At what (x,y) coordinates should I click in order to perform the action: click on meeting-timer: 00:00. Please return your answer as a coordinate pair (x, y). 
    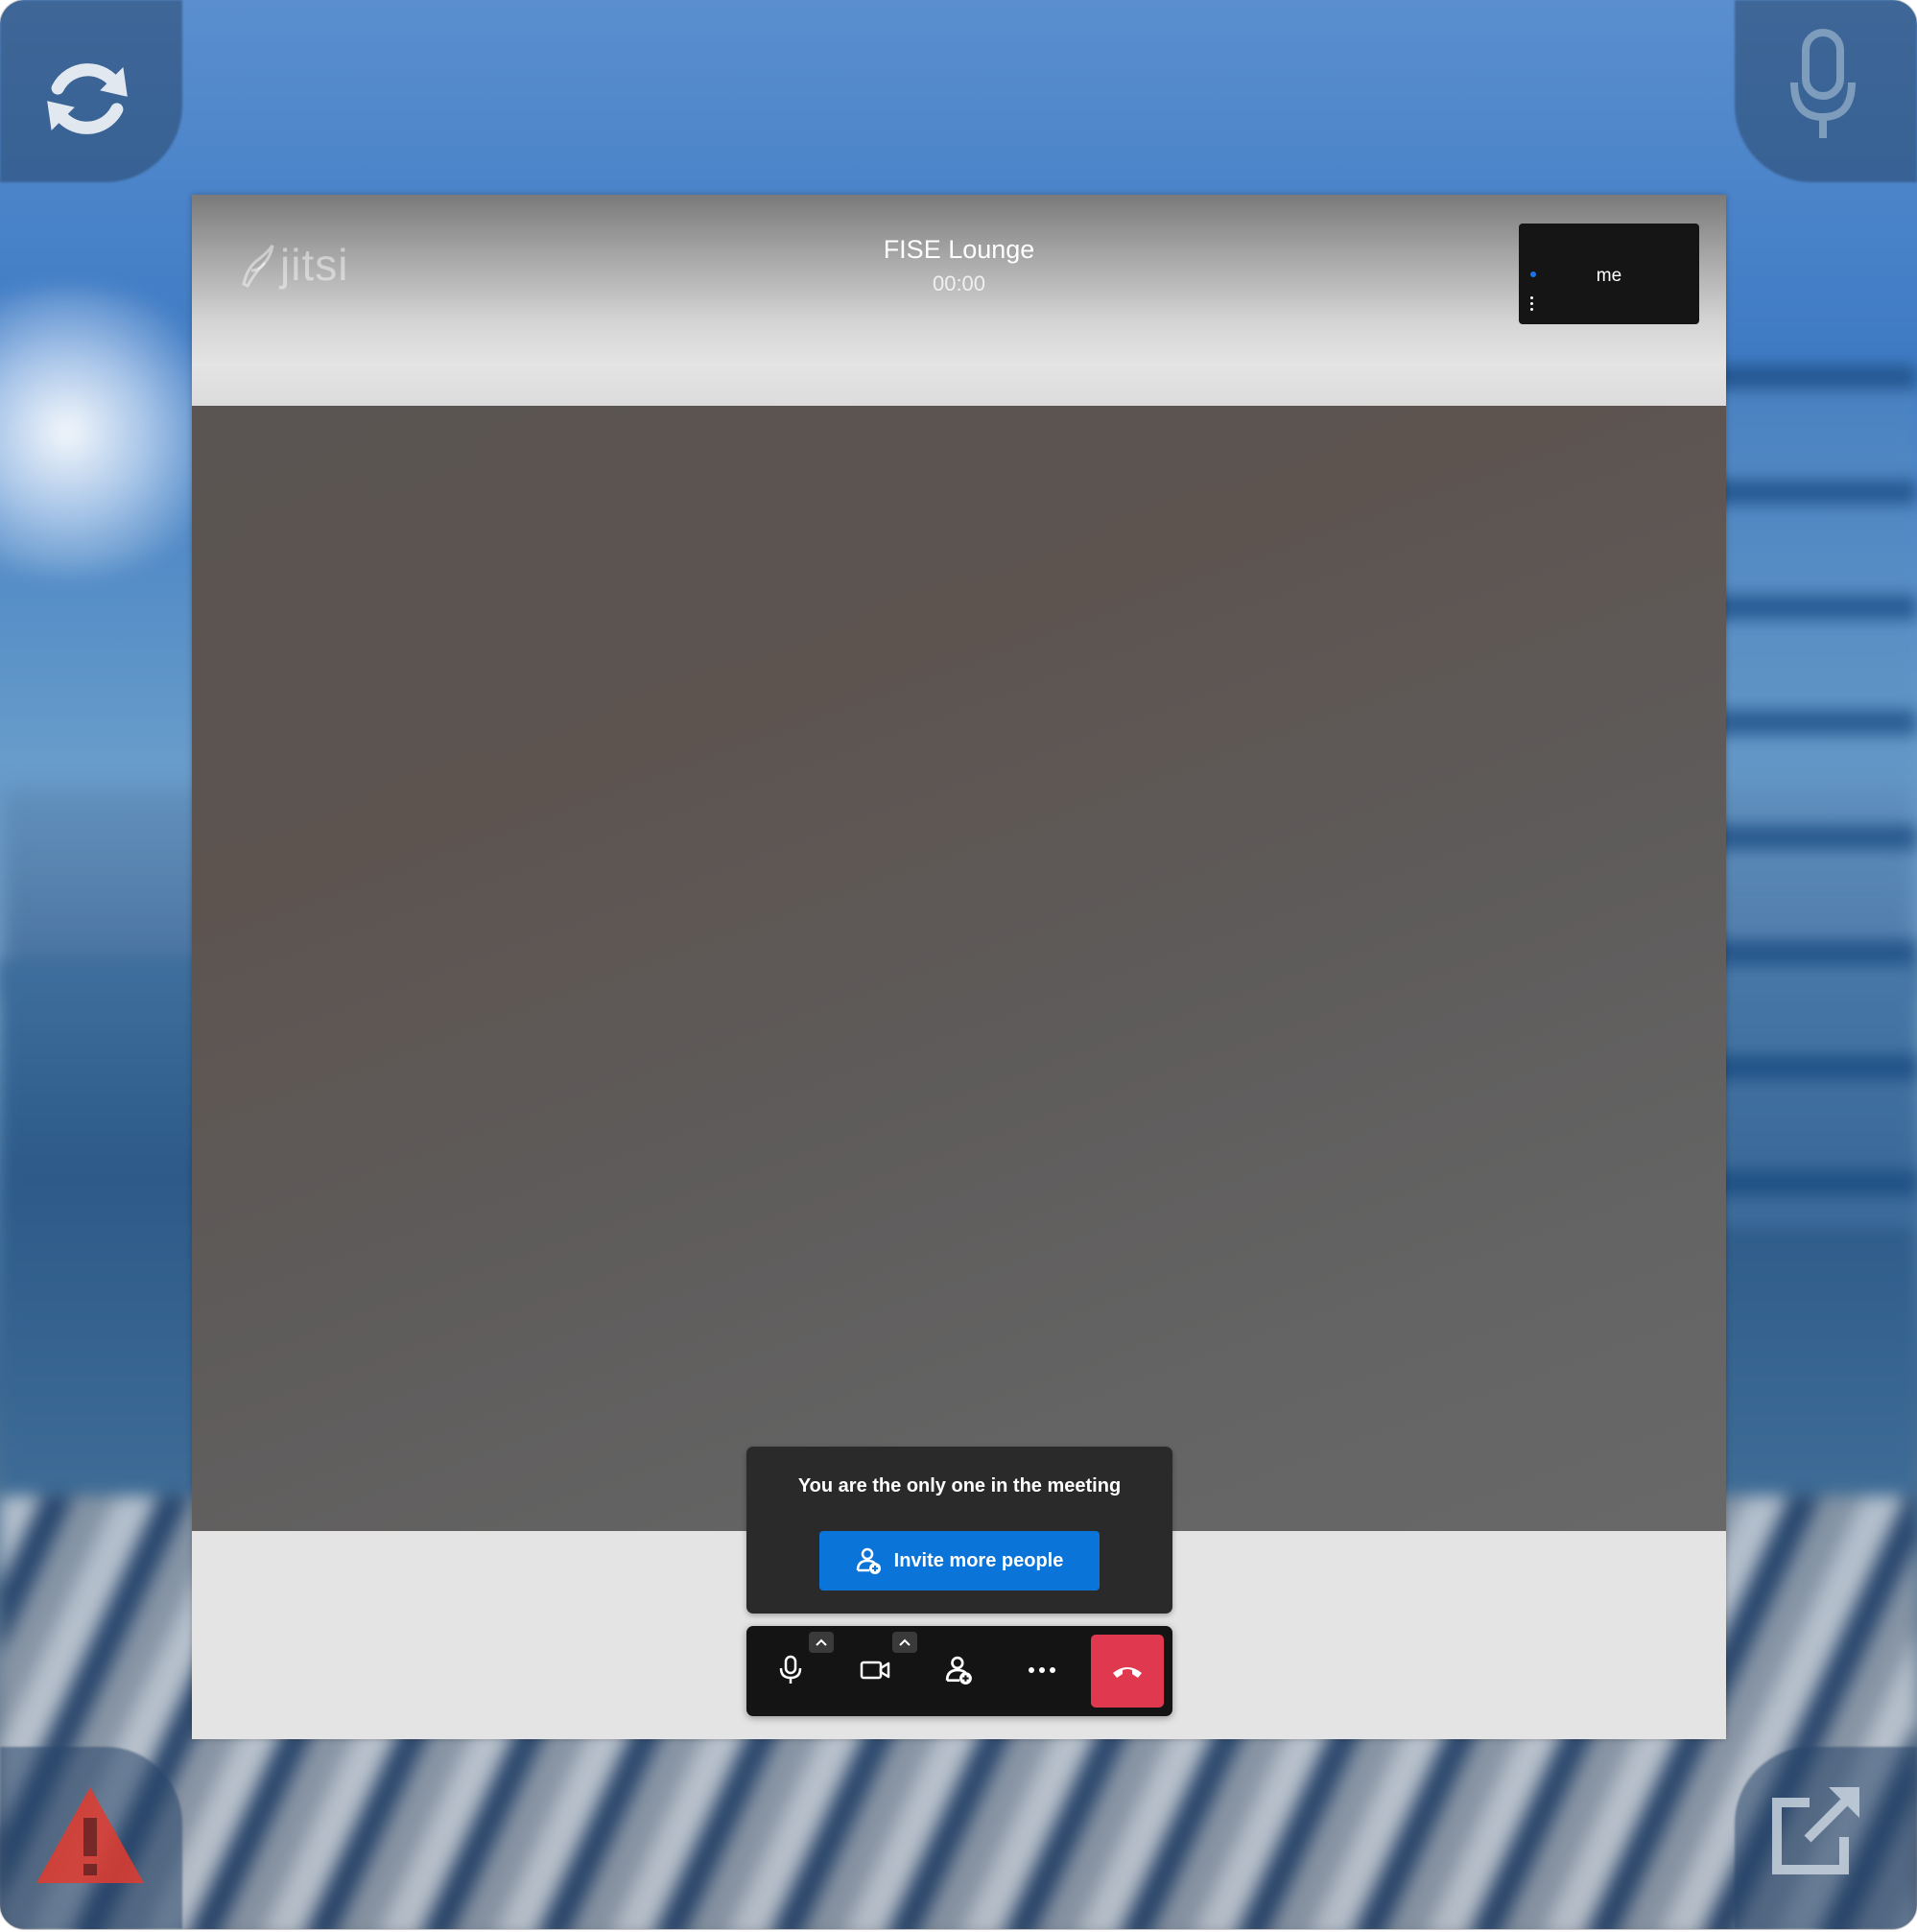
    Looking at the image, I should click on (959, 283).